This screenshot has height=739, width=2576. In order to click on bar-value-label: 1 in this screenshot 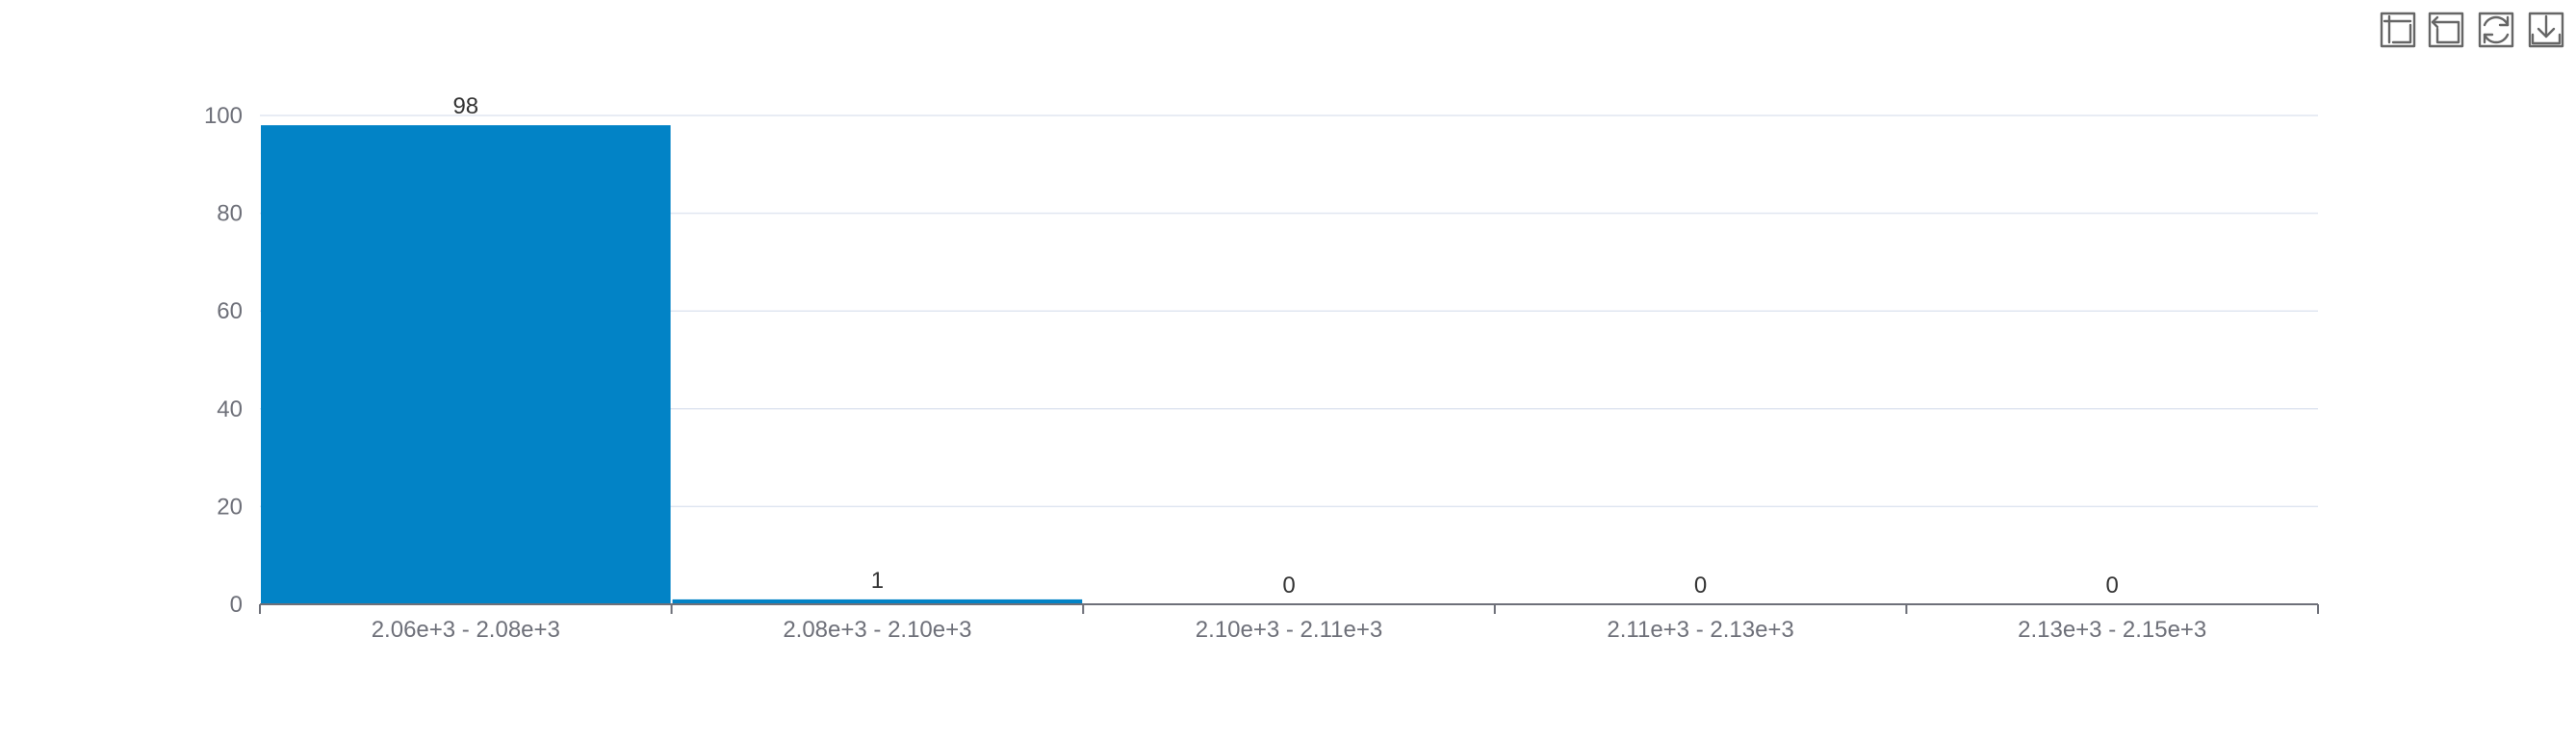, I will do `click(877, 581)`.